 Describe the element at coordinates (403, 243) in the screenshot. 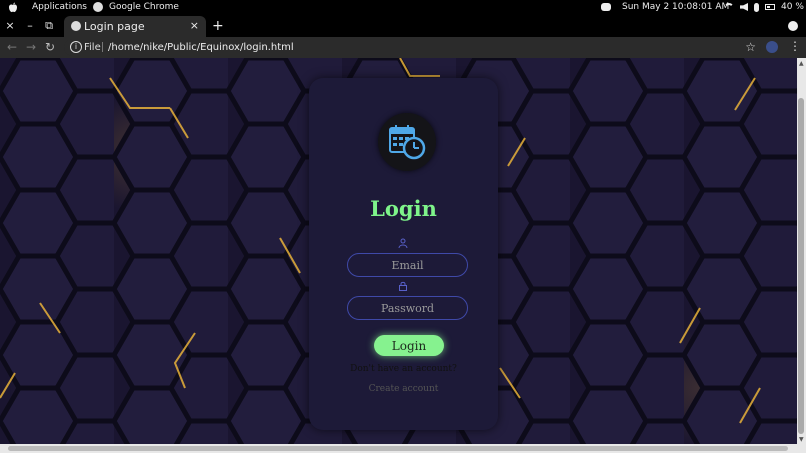

I see `user-icon` at that location.